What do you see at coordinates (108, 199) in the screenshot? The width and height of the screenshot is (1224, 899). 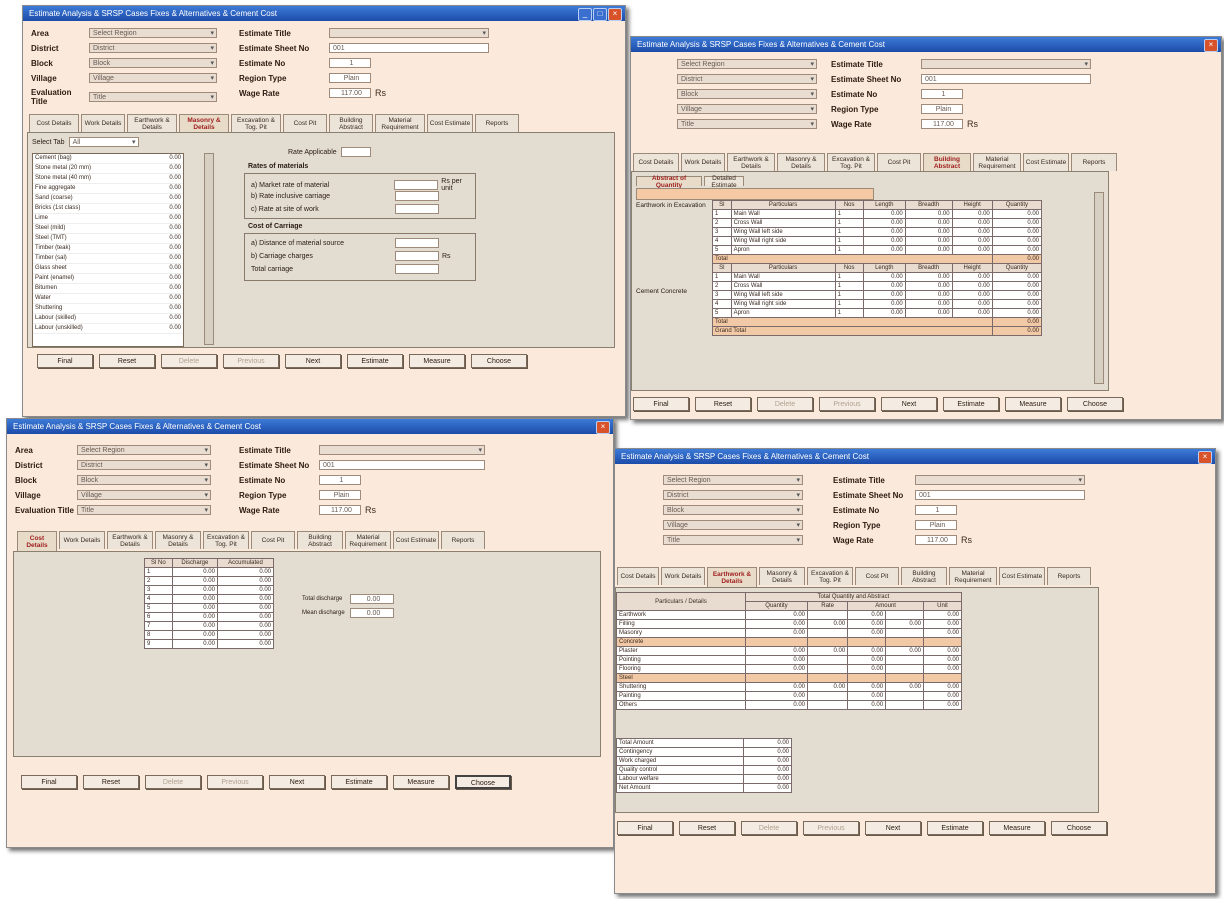 I see `list-item: Sand (coarse) 0.00` at bounding box center [108, 199].